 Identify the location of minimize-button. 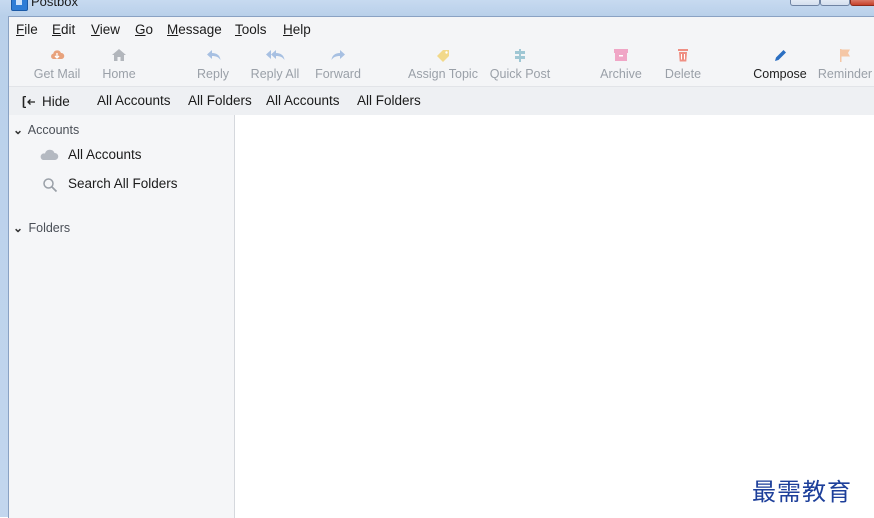
(805, 3).